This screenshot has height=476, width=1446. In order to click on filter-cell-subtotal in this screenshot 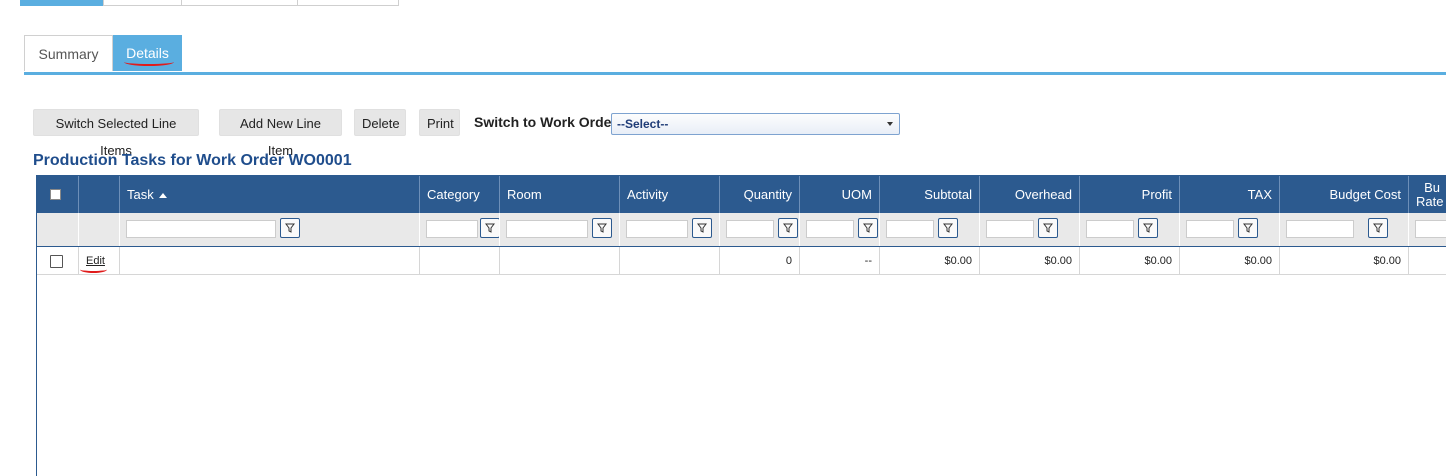, I will do `click(929, 229)`.